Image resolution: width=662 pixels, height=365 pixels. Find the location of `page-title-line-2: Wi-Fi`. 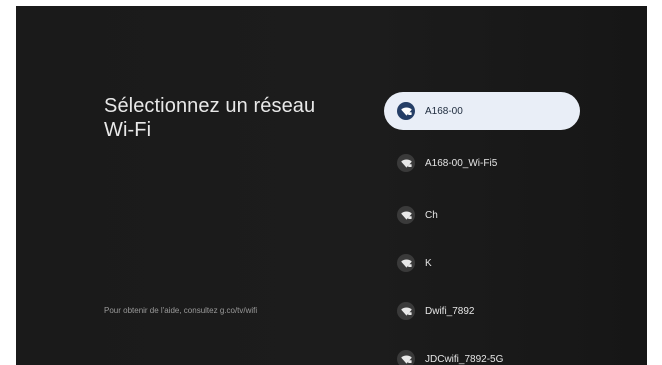

page-title-line-2: Wi-Fi is located at coordinates (128, 130).